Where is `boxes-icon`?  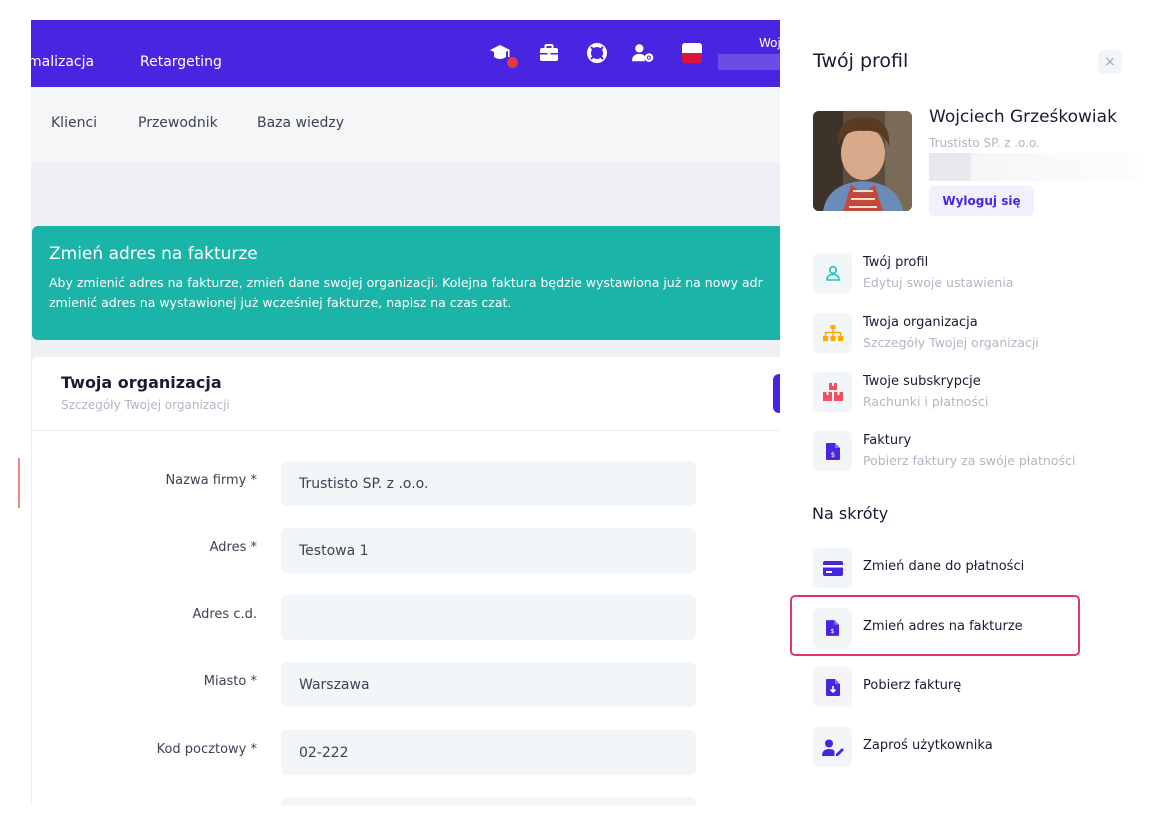
boxes-icon is located at coordinates (832, 392).